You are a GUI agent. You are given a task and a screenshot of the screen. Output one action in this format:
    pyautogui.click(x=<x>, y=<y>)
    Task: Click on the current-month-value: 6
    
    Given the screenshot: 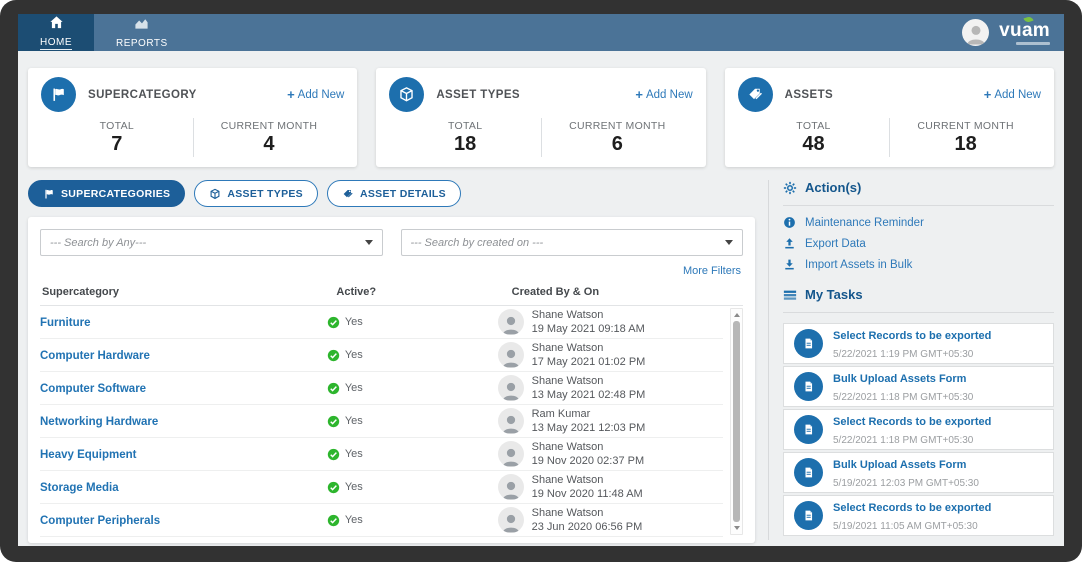 What is the action you would take?
    pyautogui.click(x=617, y=144)
    